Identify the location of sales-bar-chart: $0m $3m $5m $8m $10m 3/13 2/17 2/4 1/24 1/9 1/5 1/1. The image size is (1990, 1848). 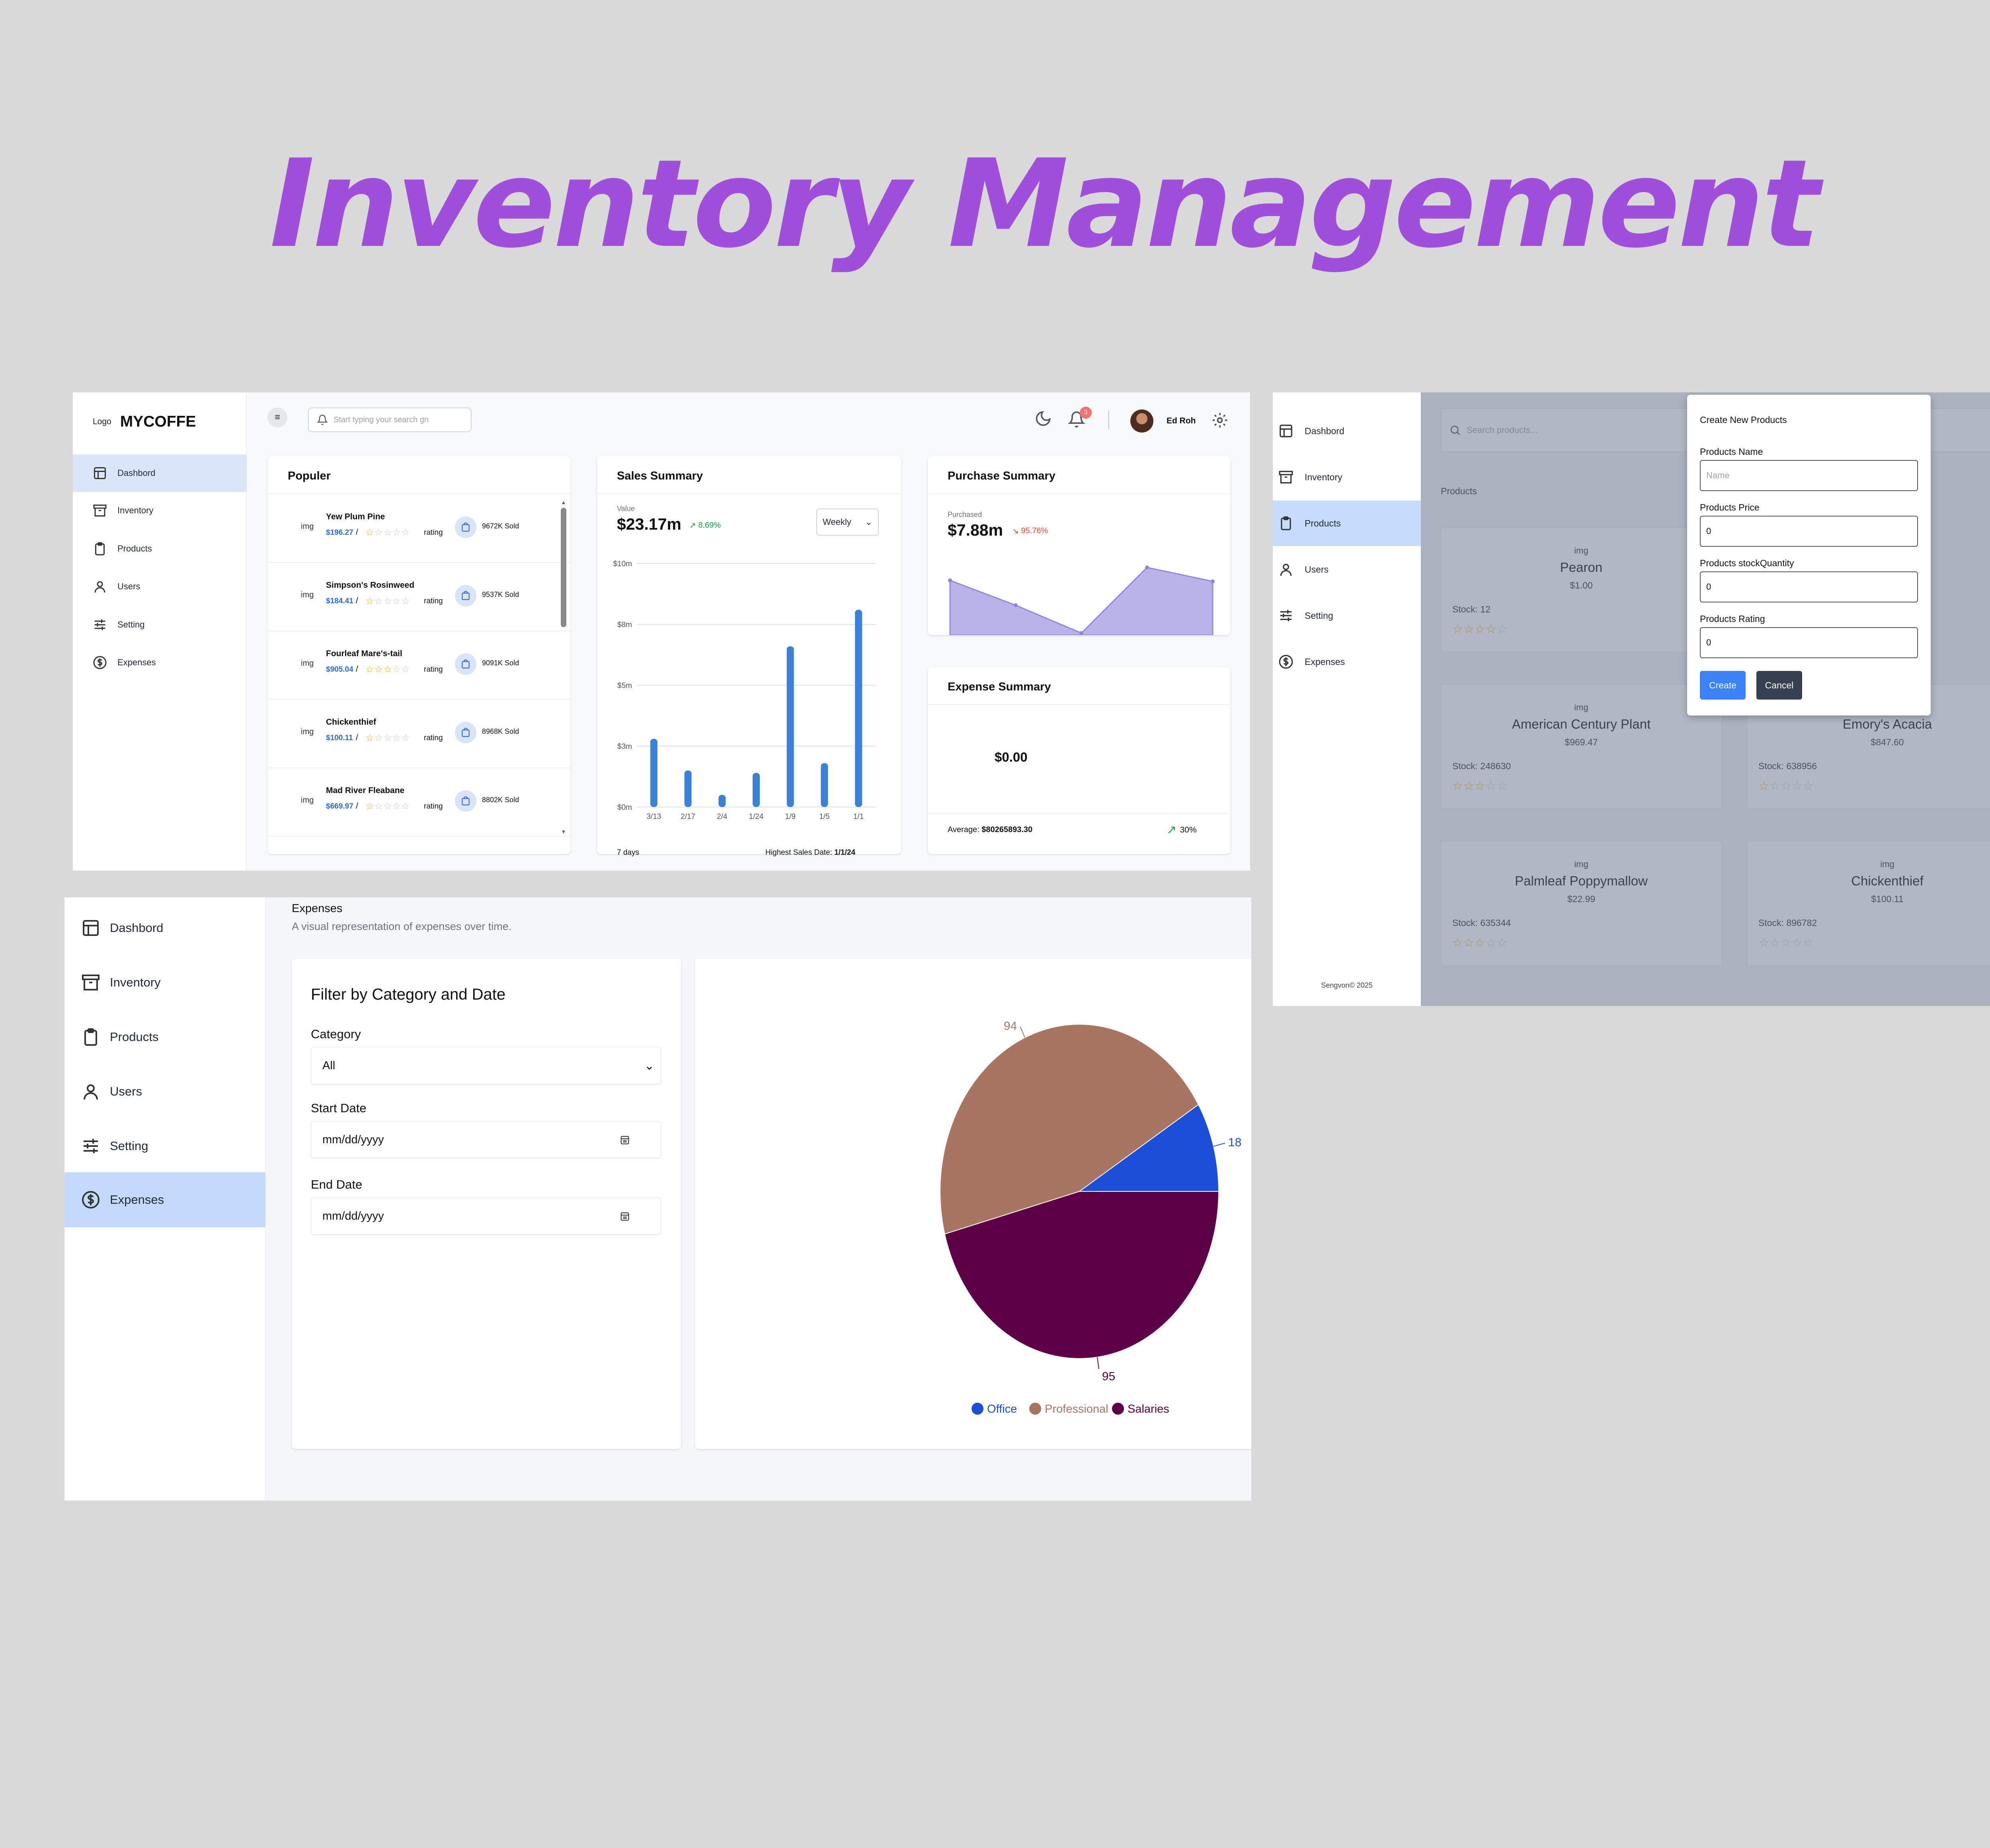
(745, 690).